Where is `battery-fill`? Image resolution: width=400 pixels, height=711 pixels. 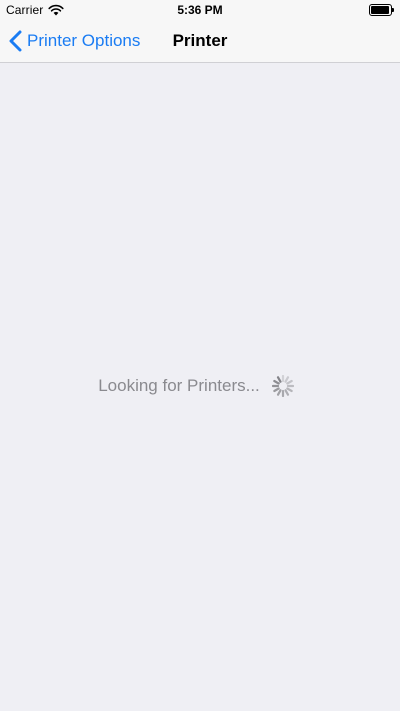 battery-fill is located at coordinates (380, 10).